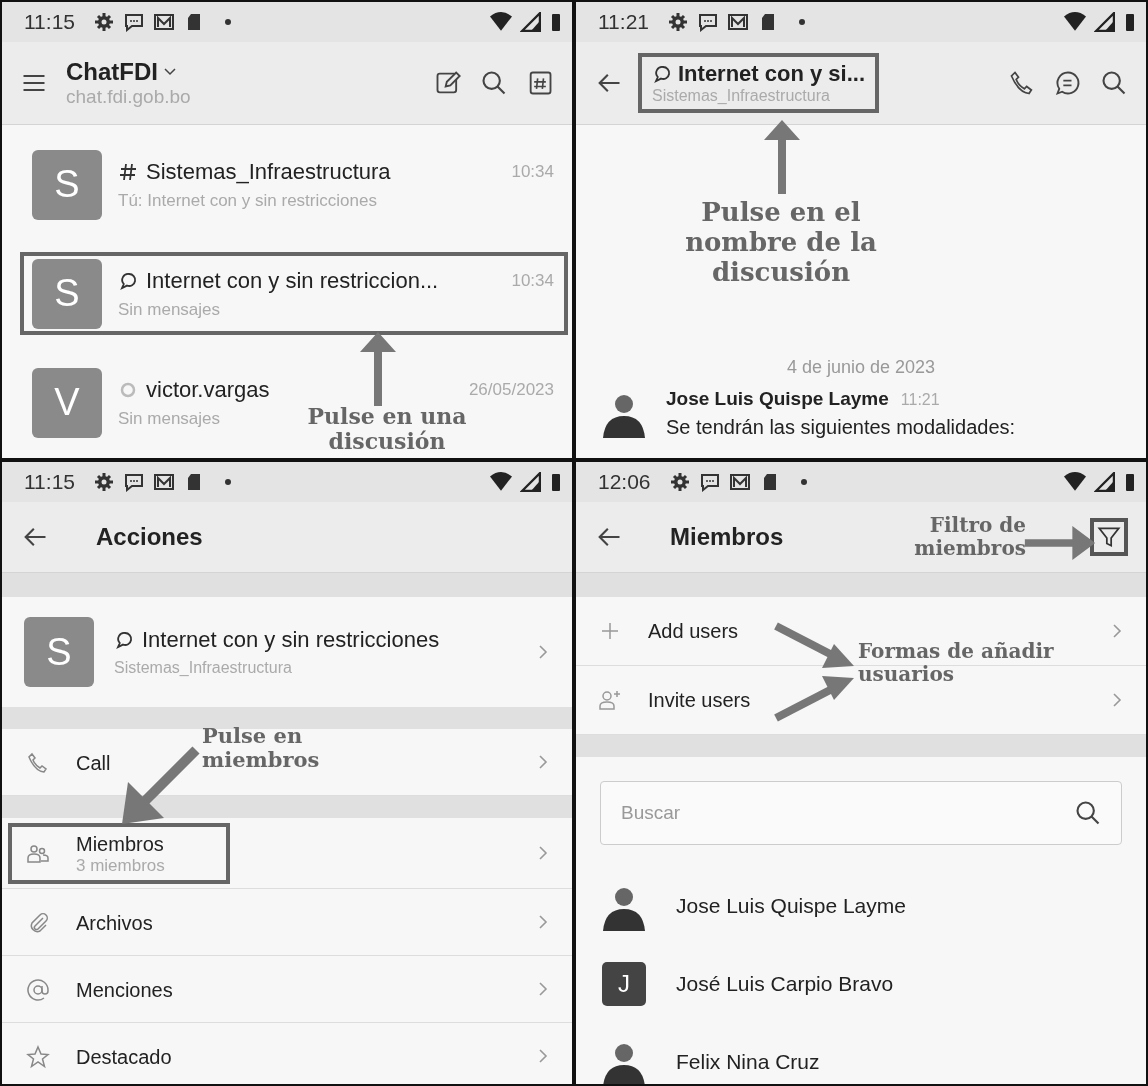  Describe the element at coordinates (203, 668) in the screenshot. I see `room-parent: Sistemas_Infraestructura` at that location.